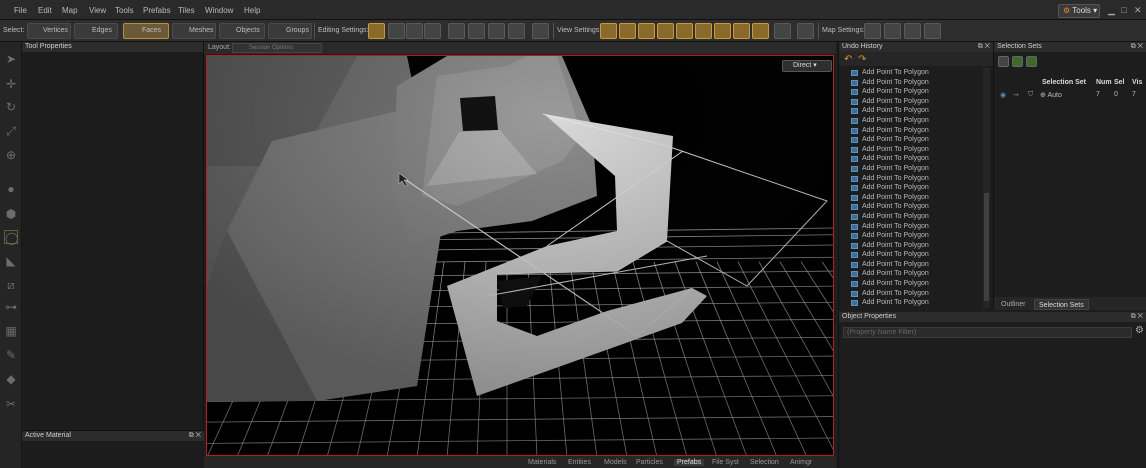 Image resolution: width=1146 pixels, height=468 pixels. I want to click on display-icon, so click(805, 31).